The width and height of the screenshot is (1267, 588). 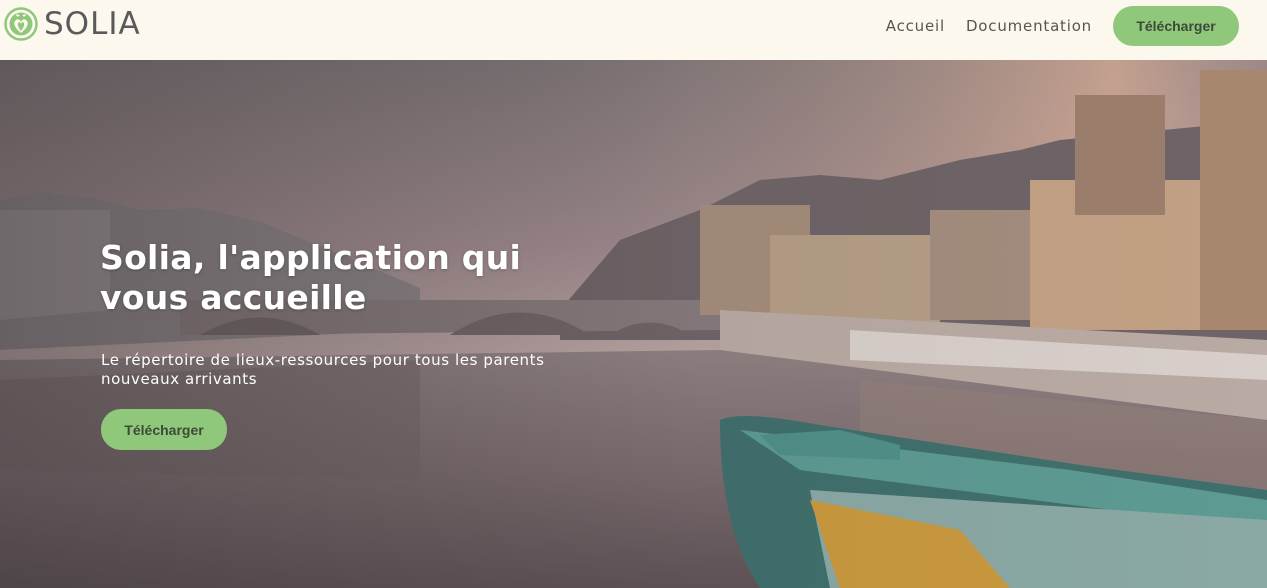 What do you see at coordinates (633, 30) in the screenshot?
I see `site-header: SOLIA Accueil Documentation Télécharger` at bounding box center [633, 30].